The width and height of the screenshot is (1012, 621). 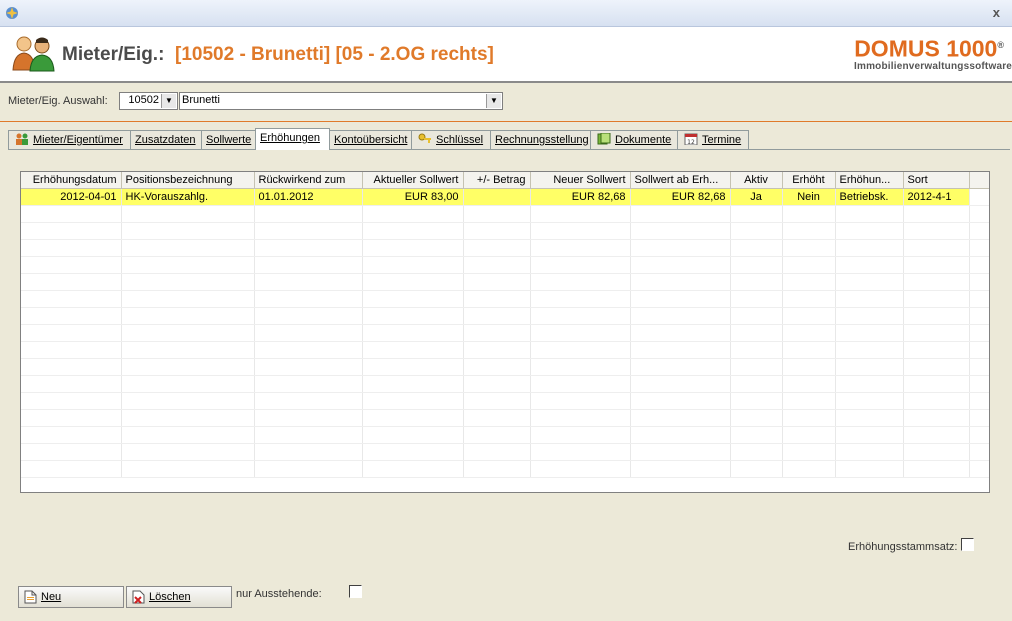 I want to click on new-button: Neu, so click(x=71, y=597).